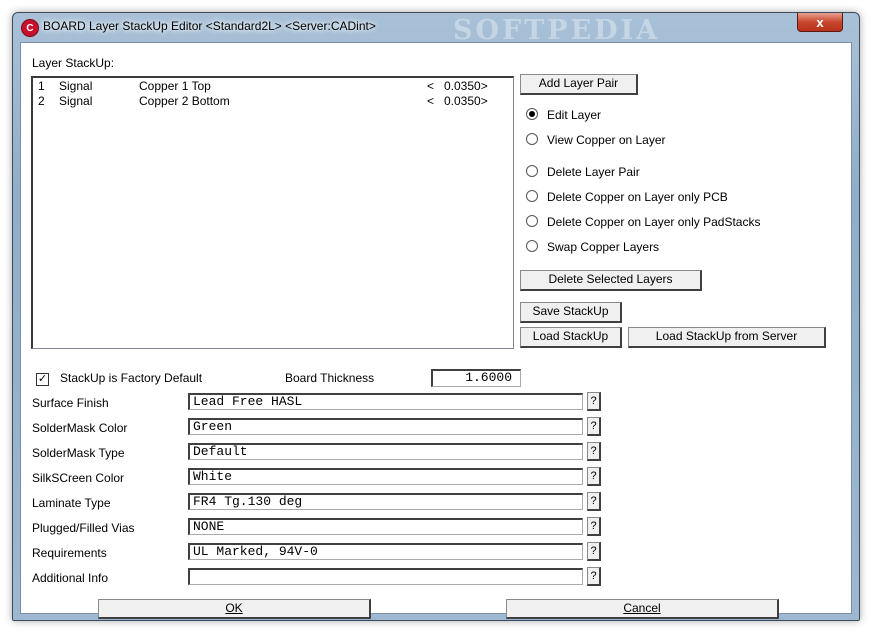 The image size is (881, 641). I want to click on radio-label: View Copper on Layer, so click(606, 140).